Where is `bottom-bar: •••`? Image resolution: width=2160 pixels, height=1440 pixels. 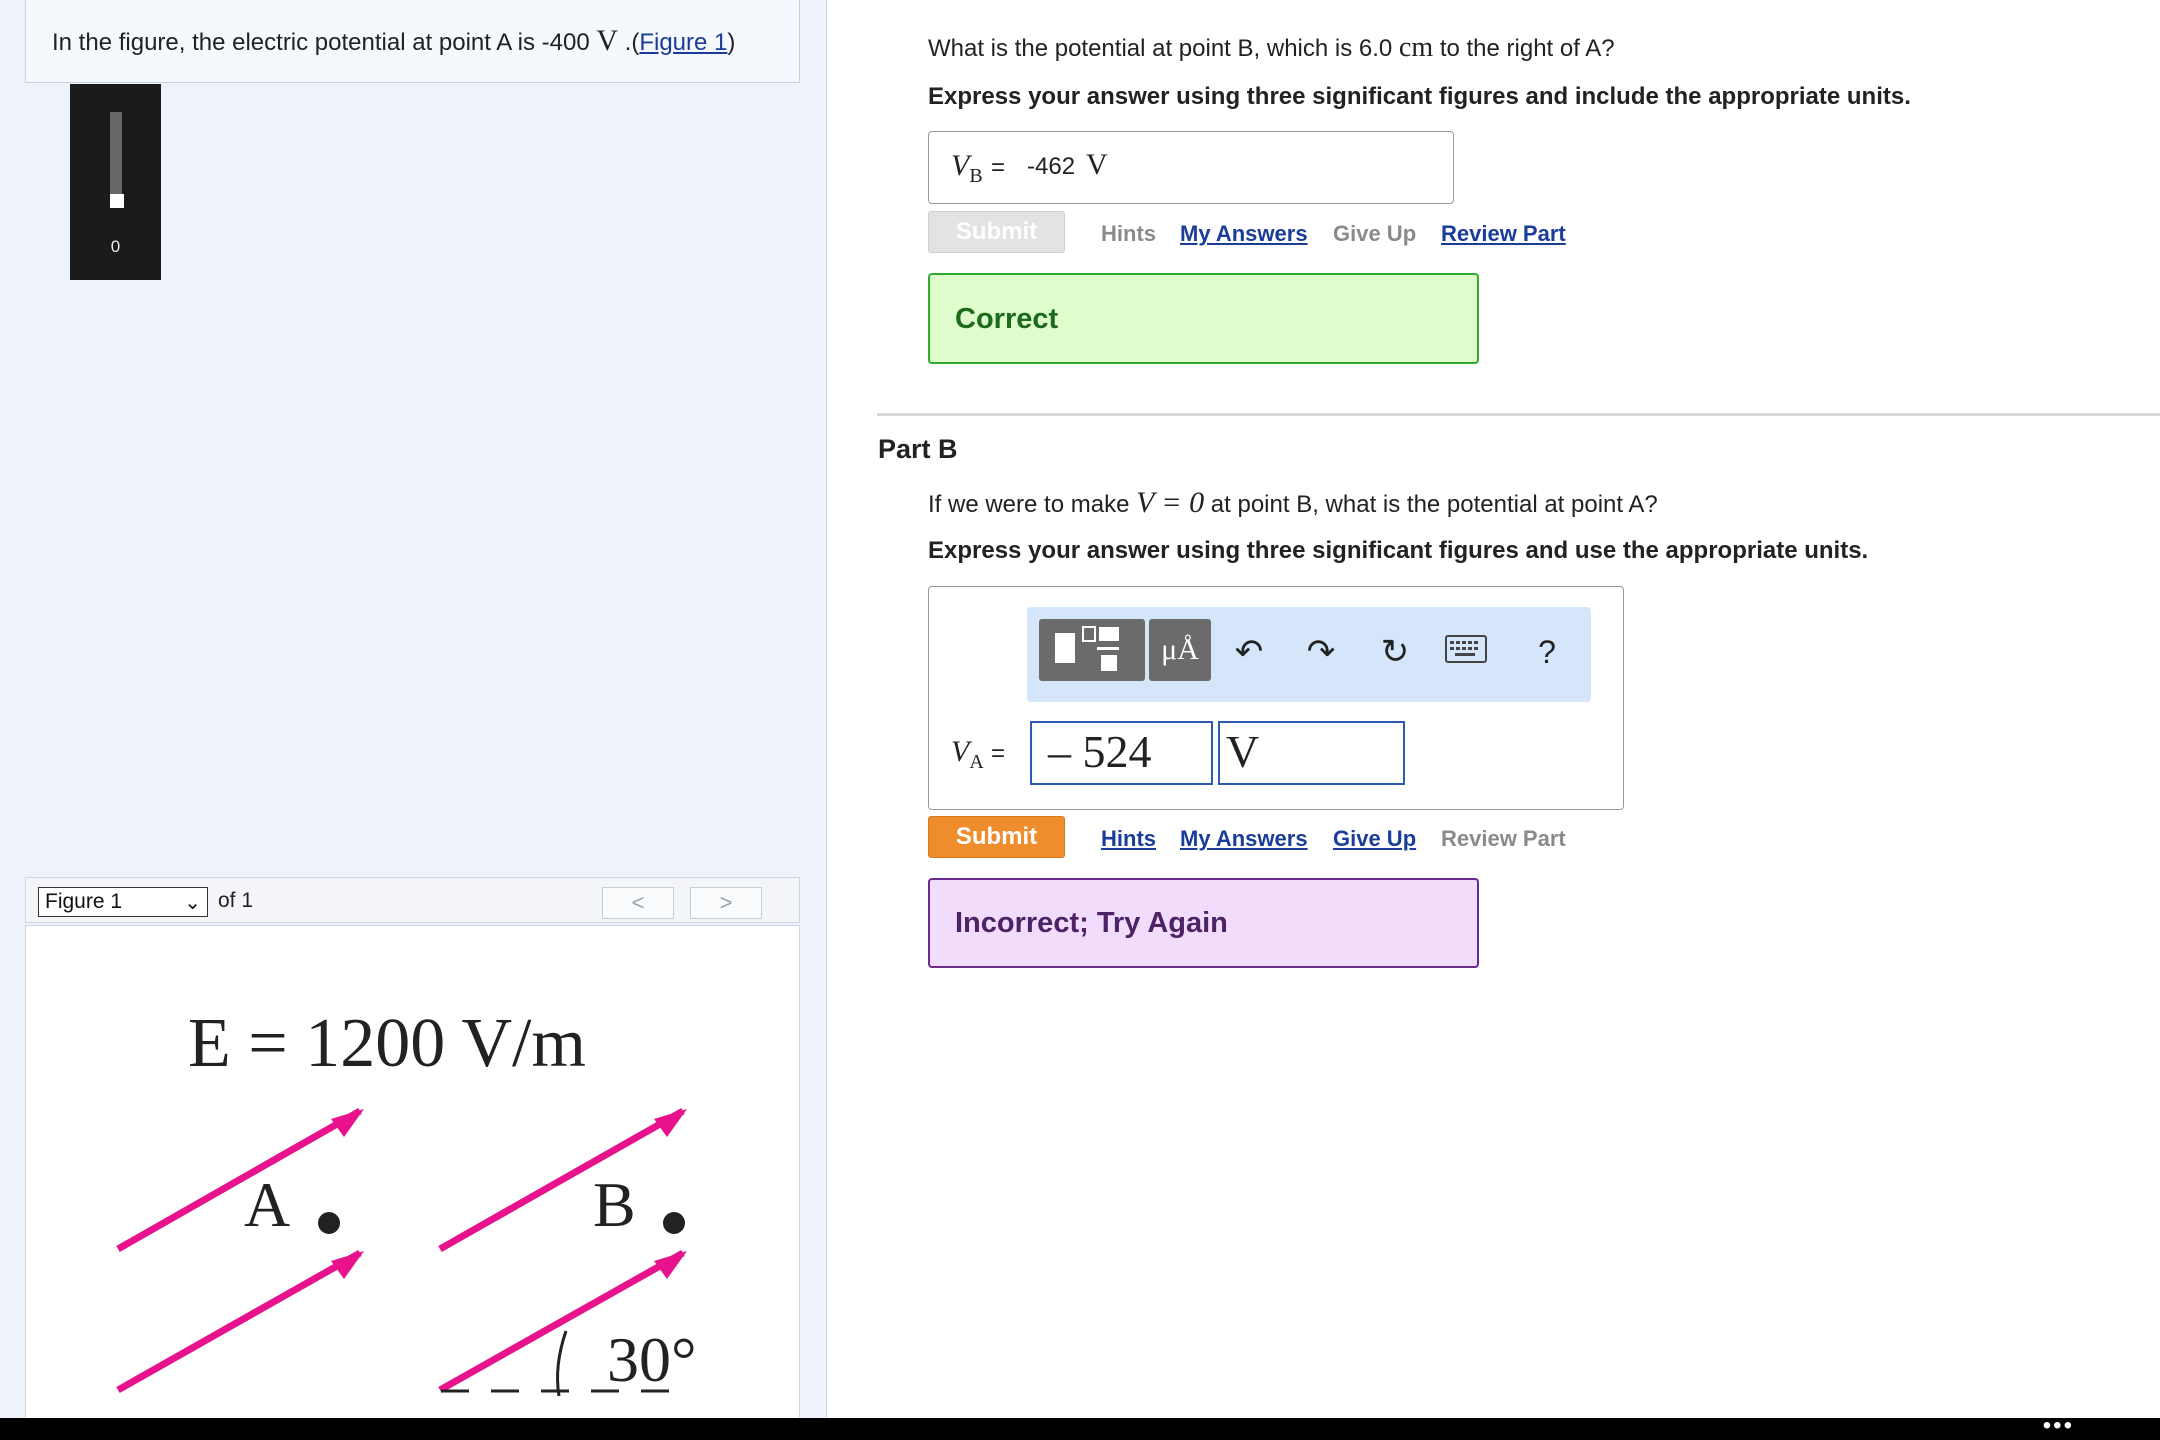
bottom-bar: ••• is located at coordinates (1080, 1426).